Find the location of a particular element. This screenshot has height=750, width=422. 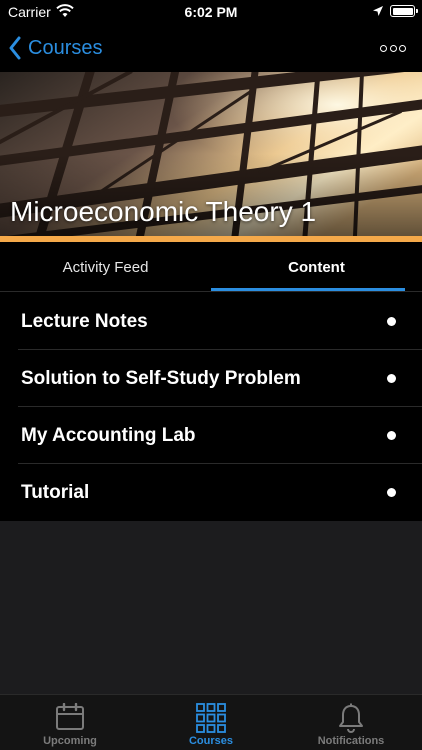

bottom-tab-bar: Upcoming Courses Notifications is located at coordinates (211, 722).